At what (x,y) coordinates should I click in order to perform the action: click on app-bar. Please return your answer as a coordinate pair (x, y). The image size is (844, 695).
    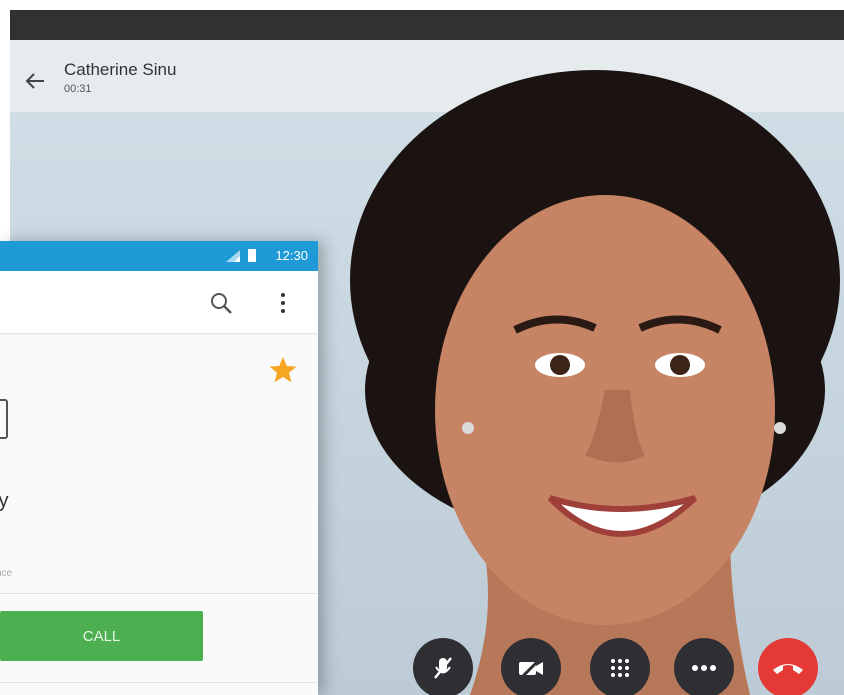
    Looking at the image, I should click on (159, 302).